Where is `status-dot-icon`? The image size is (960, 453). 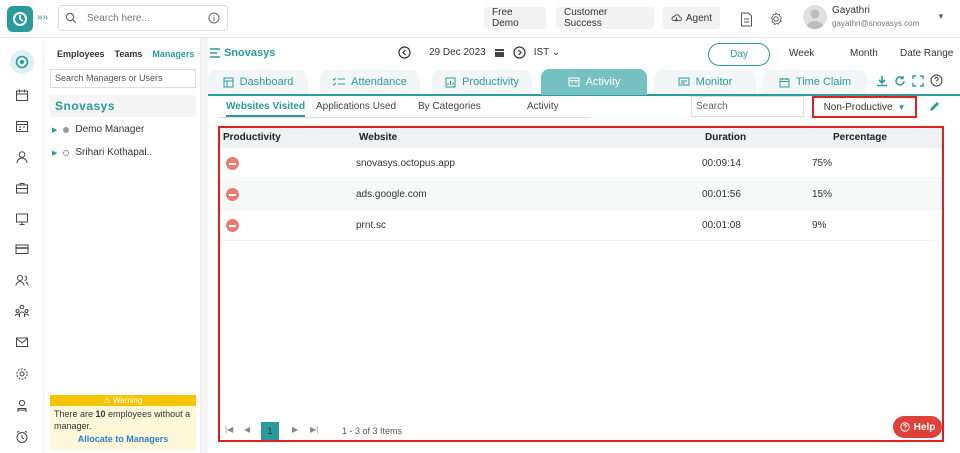
status-dot-icon is located at coordinates (66, 129).